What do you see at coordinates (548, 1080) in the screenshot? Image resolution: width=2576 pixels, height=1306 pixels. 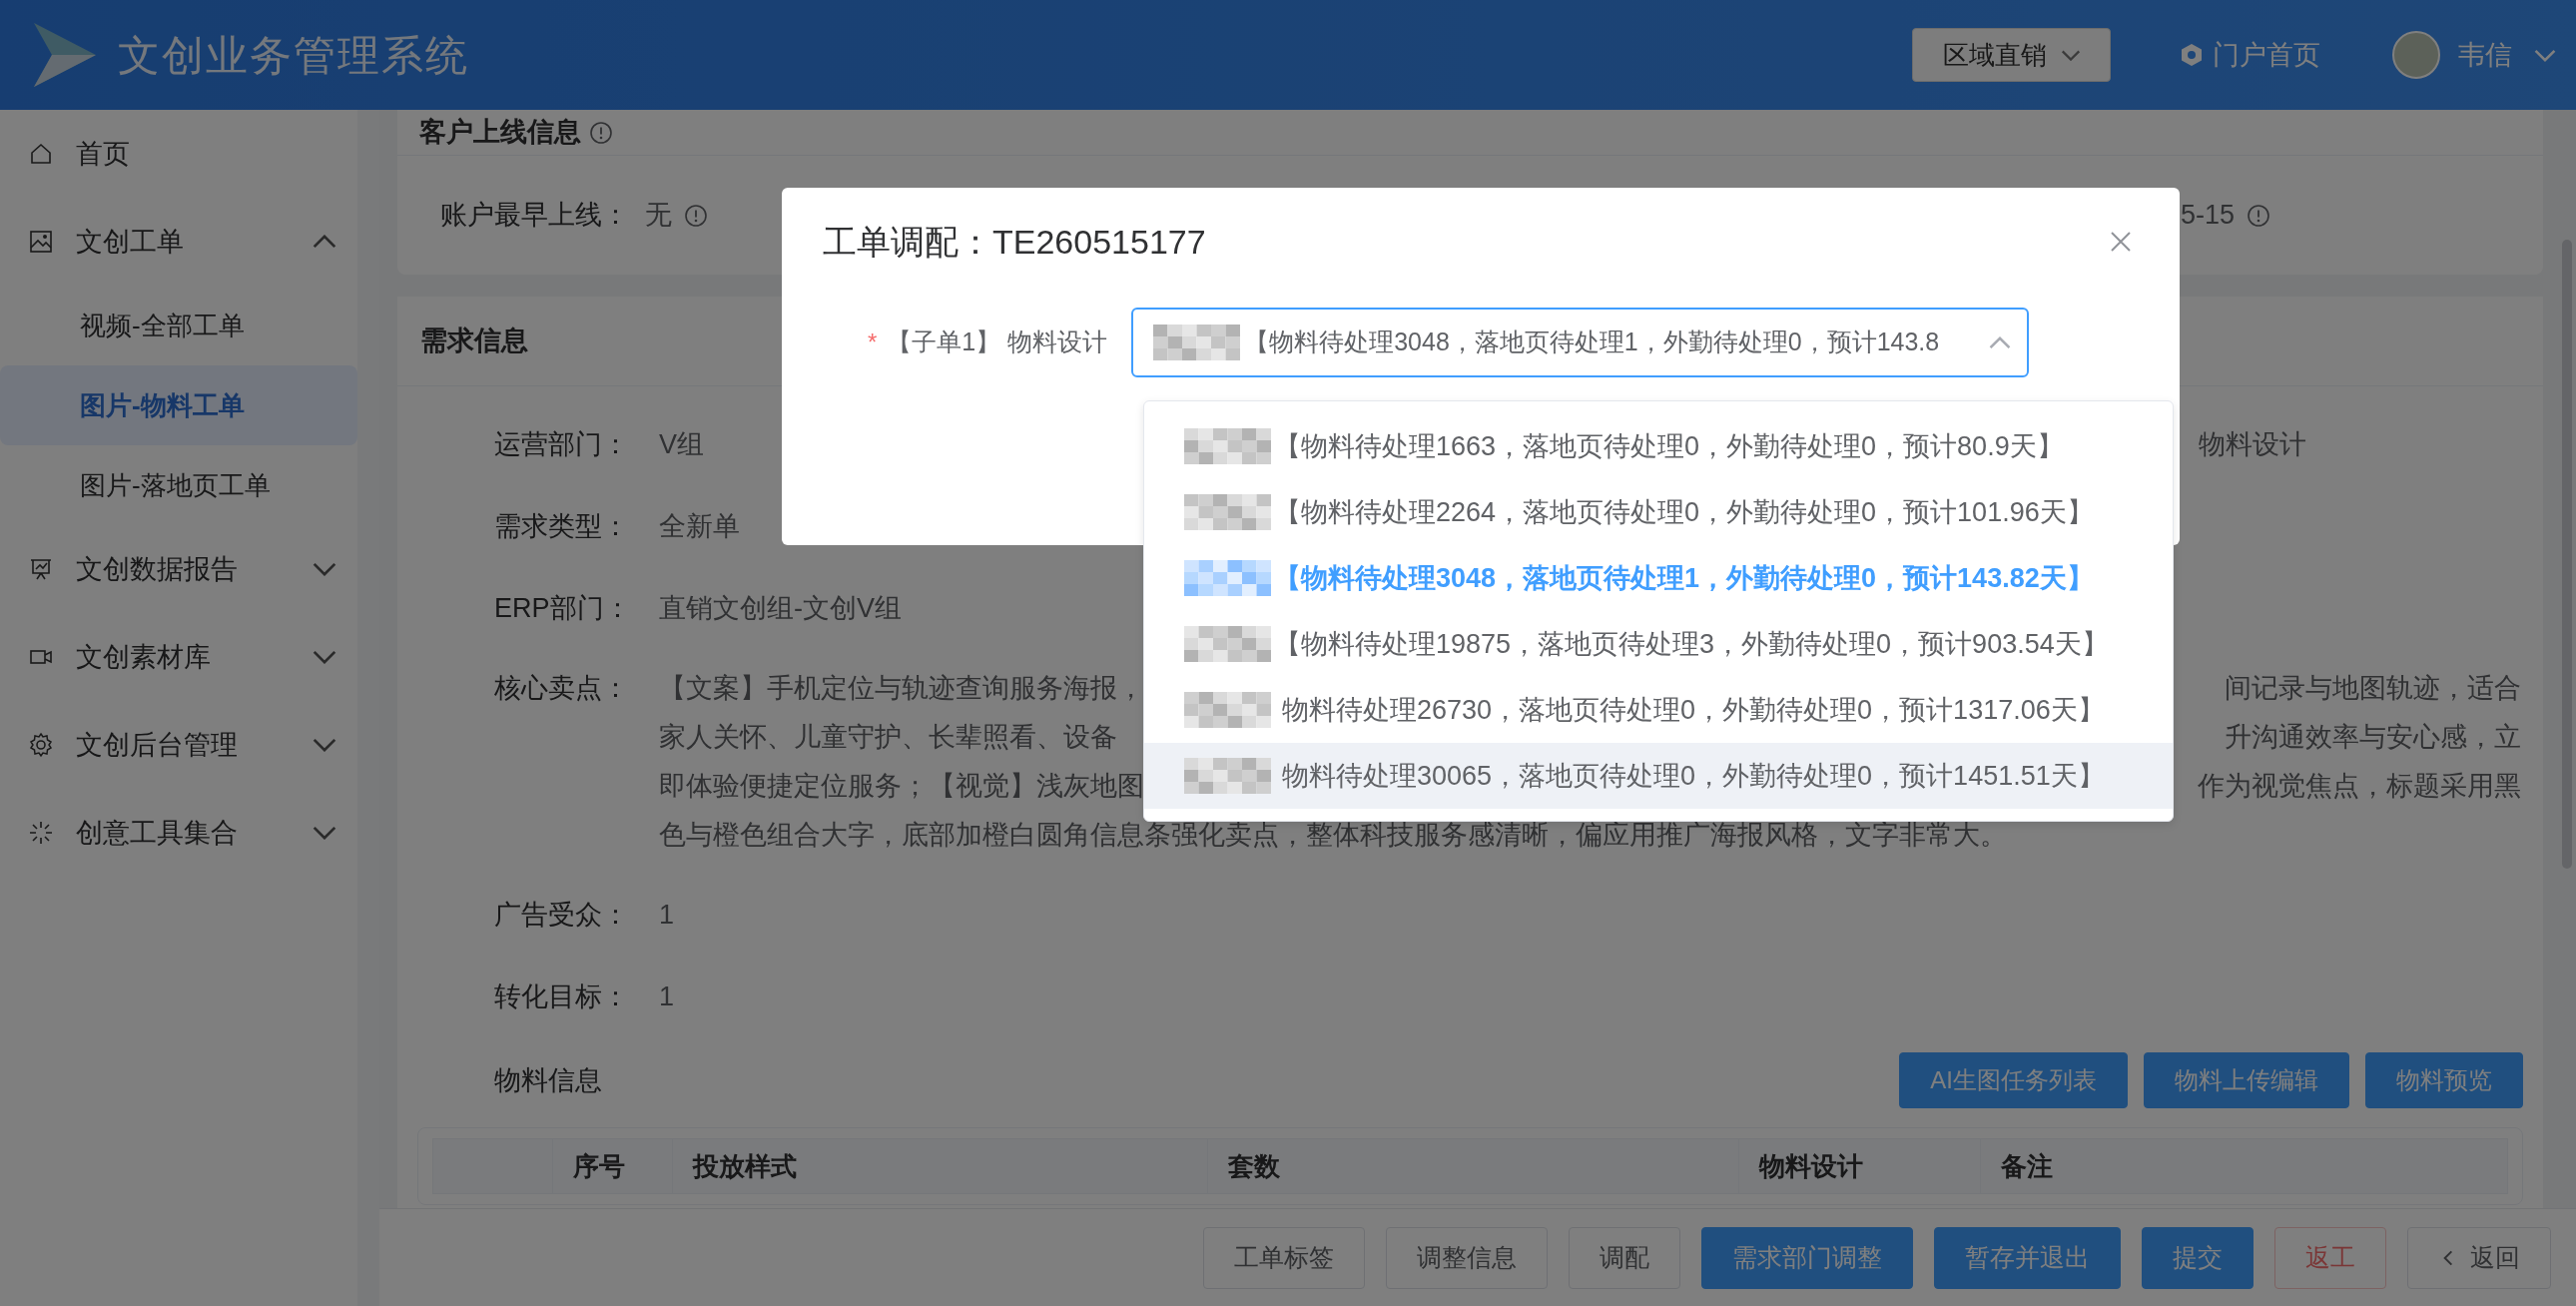 I see `section-label: 物料信息` at bounding box center [548, 1080].